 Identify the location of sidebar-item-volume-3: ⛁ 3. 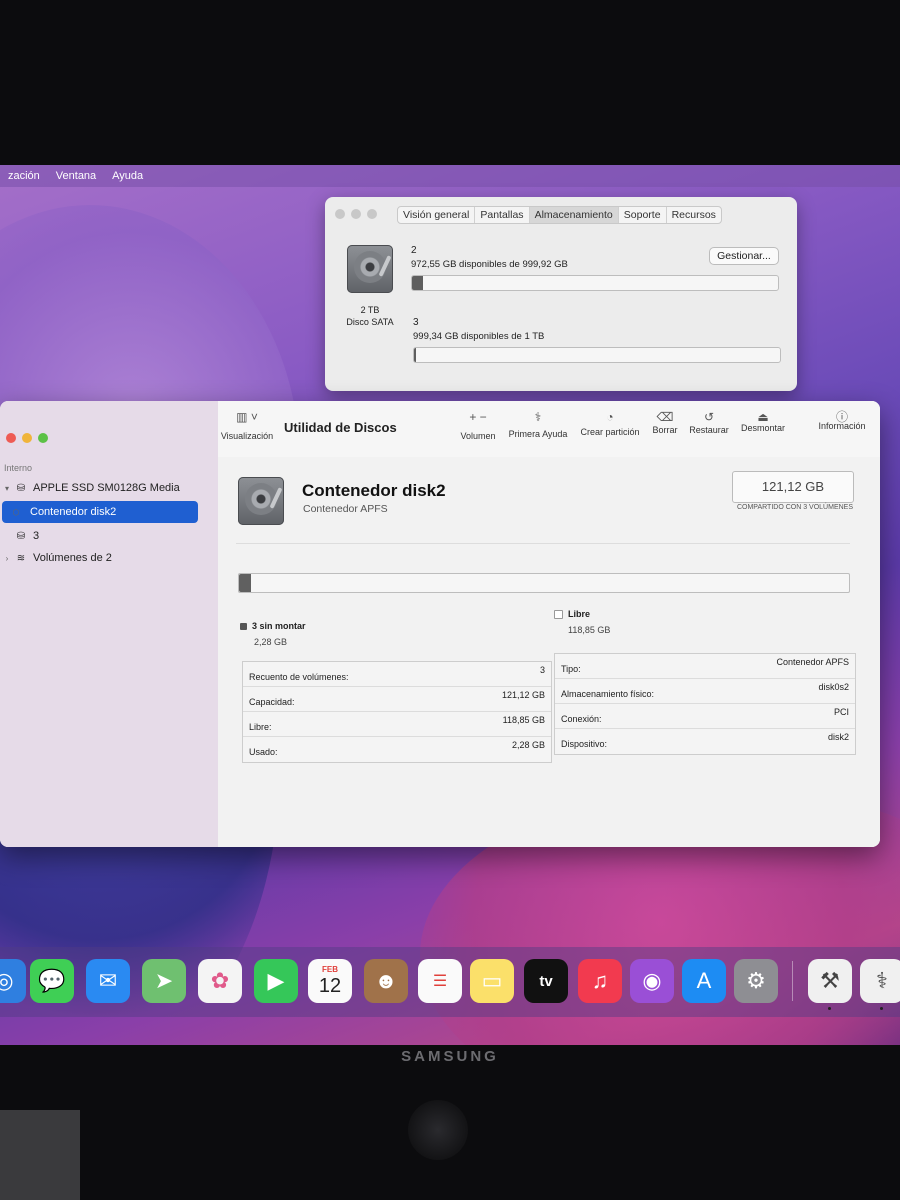
(26, 536).